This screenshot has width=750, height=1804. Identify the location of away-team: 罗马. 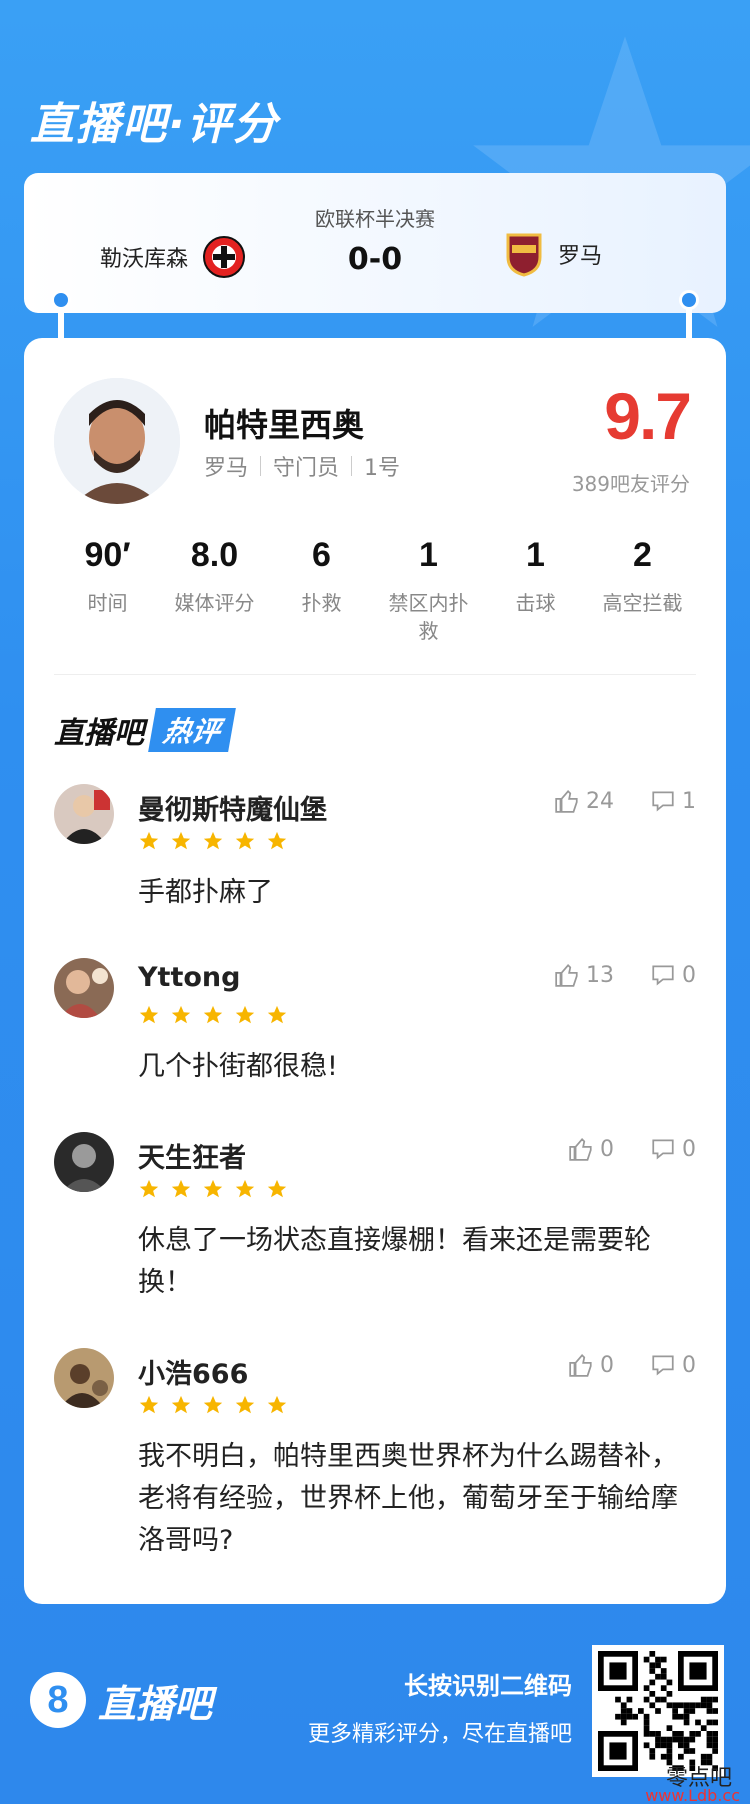
(553, 254).